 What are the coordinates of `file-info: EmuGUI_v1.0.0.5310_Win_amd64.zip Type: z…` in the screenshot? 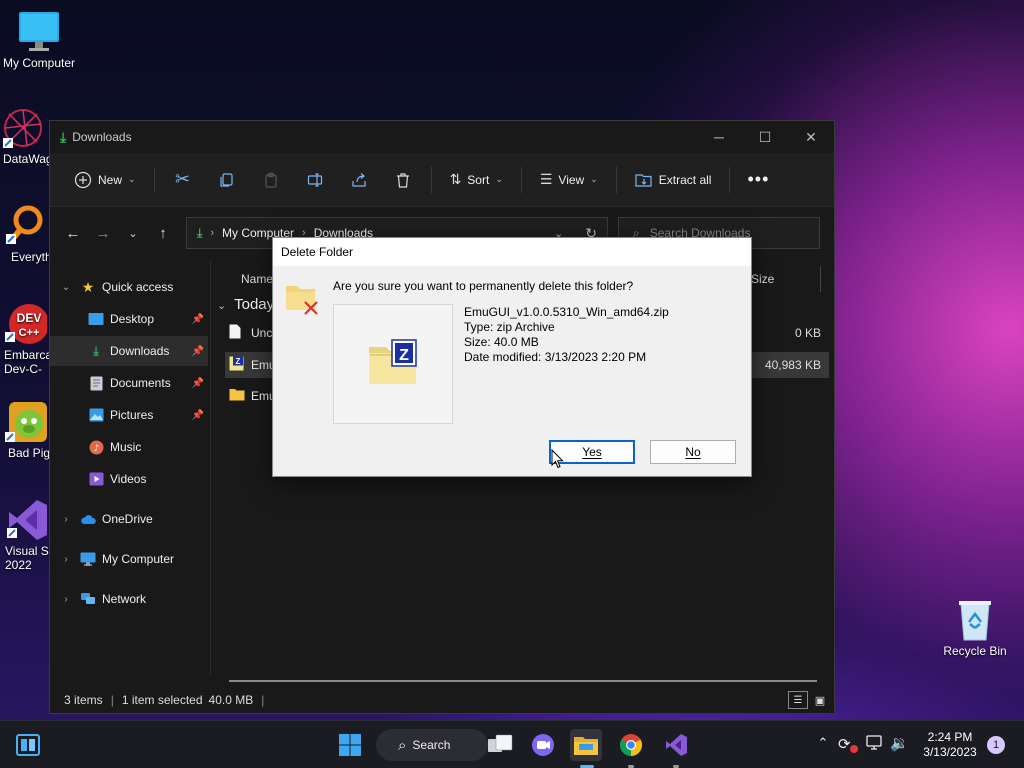 It's located at (566, 335).